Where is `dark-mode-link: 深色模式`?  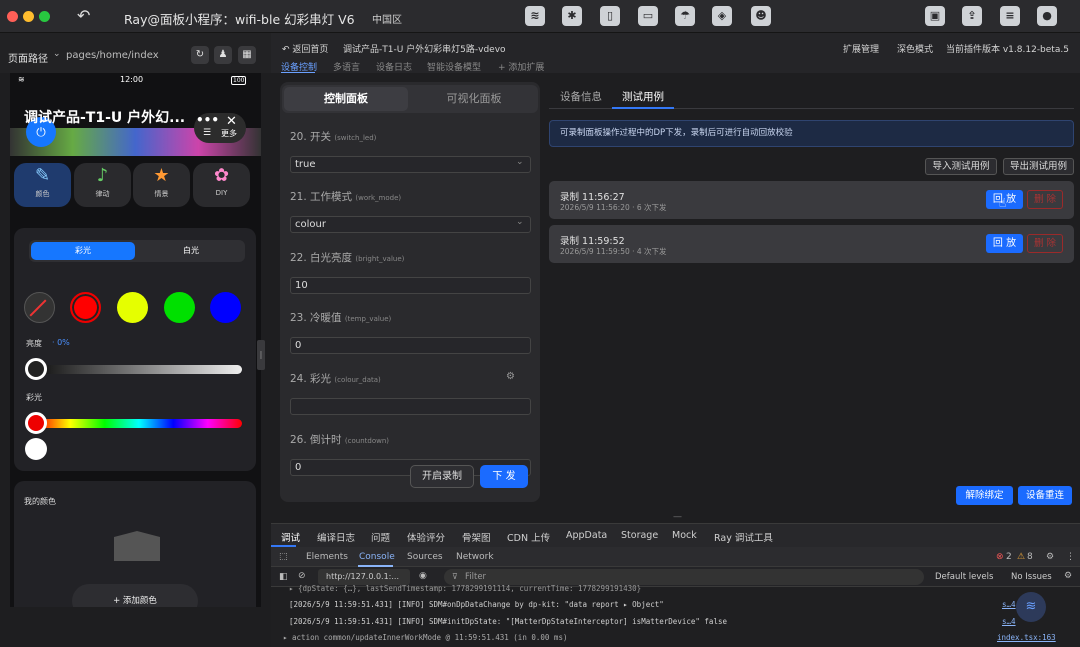
dark-mode-link: 深色模式 is located at coordinates (915, 48).